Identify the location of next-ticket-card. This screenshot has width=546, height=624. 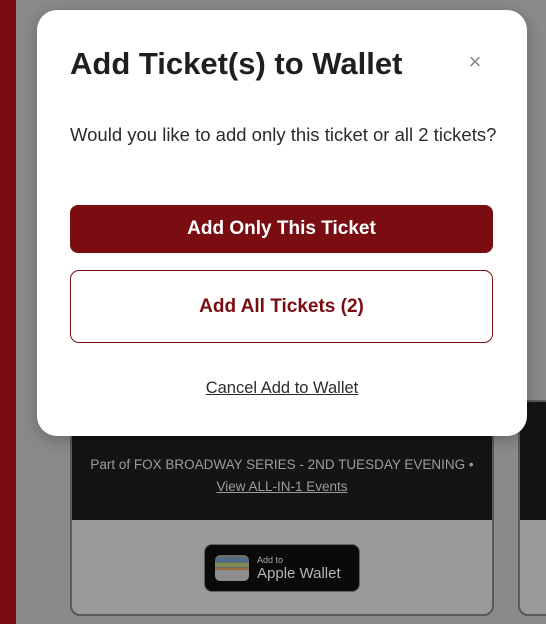
(532, 508).